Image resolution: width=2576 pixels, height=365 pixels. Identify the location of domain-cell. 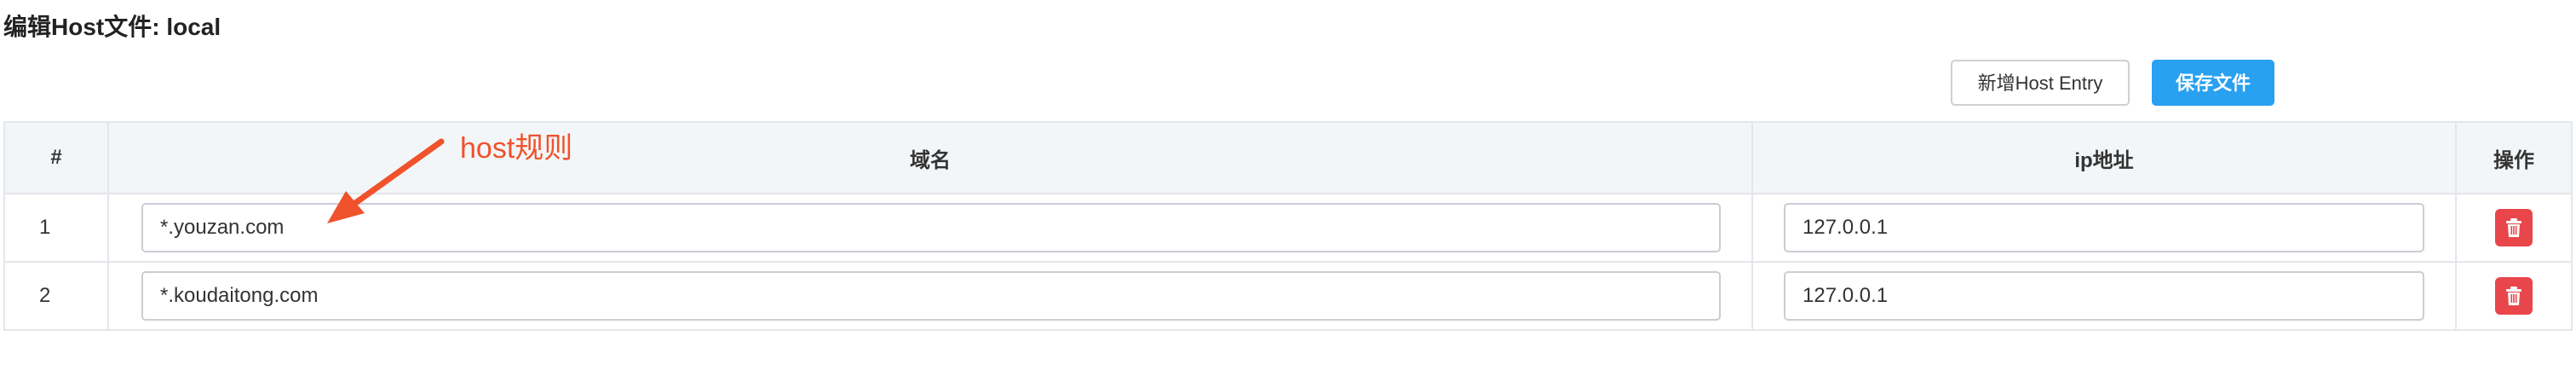
(930, 296).